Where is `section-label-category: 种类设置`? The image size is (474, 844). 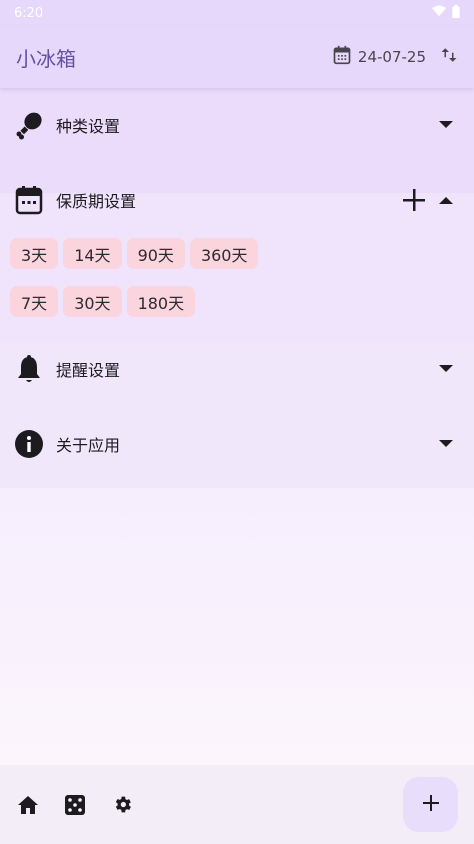
section-label-category: 种类设置 is located at coordinates (88, 126).